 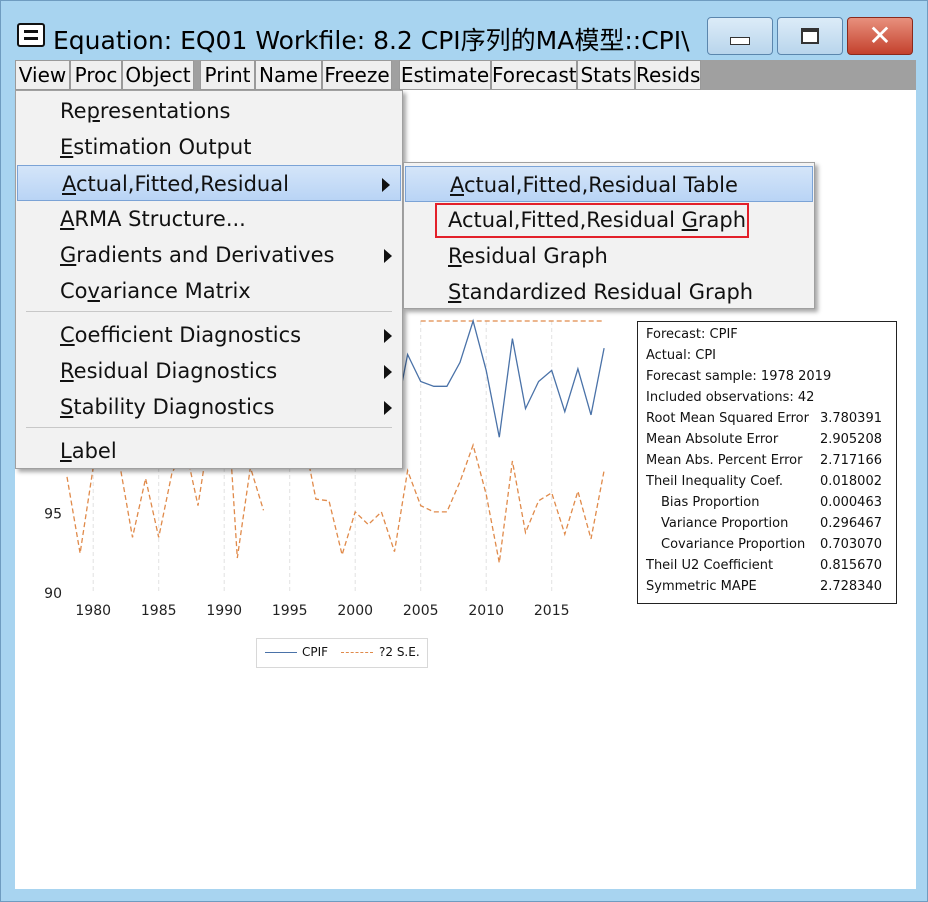 I want to click on legend-label-se: ?2 S.E., so click(x=399, y=652).